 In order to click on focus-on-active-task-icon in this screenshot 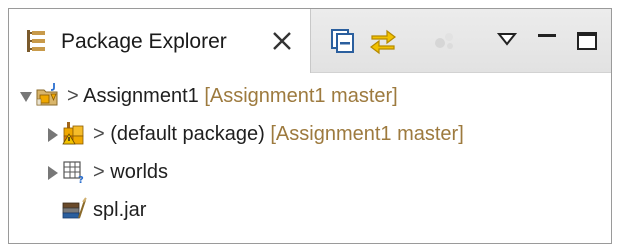, I will do `click(445, 41)`.